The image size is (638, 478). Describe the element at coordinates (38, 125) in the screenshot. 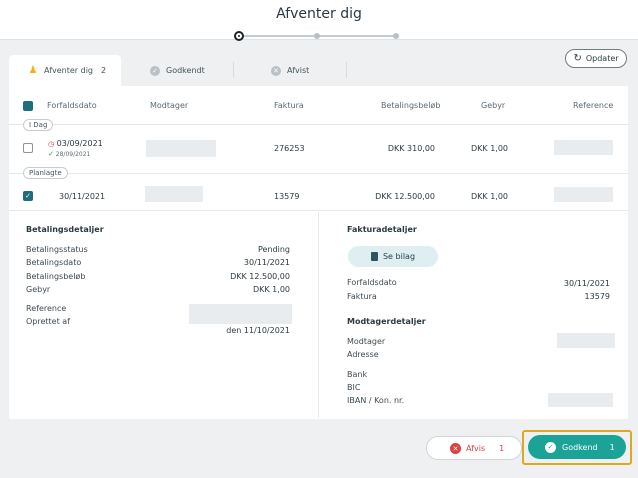

I see `group-label-today: I Dag` at that location.